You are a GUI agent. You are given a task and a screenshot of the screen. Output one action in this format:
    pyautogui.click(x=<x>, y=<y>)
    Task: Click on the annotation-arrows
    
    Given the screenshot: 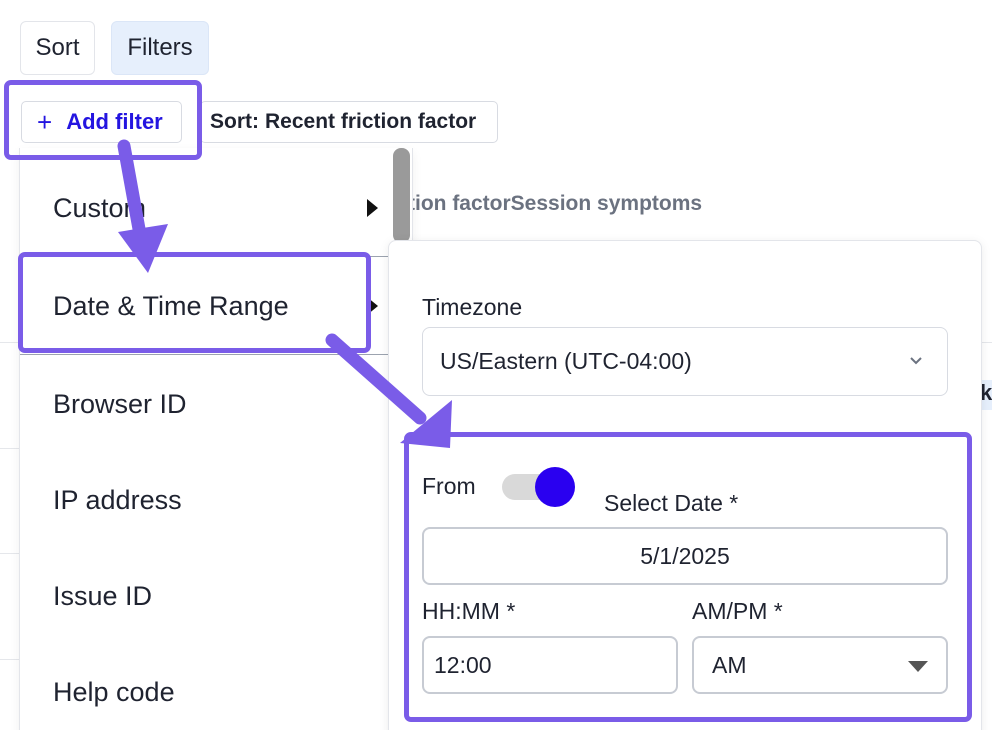 What is the action you would take?
    pyautogui.click(x=284, y=293)
    